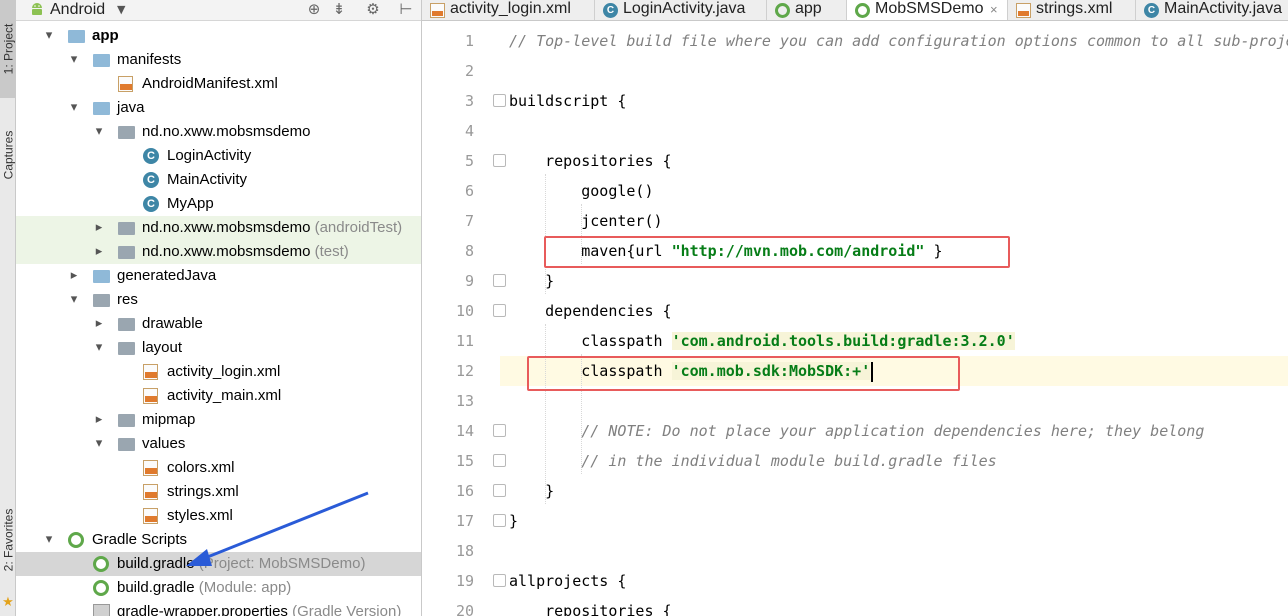 The image size is (1288, 616). I want to click on tree-item: ▾ java, so click(218, 108).